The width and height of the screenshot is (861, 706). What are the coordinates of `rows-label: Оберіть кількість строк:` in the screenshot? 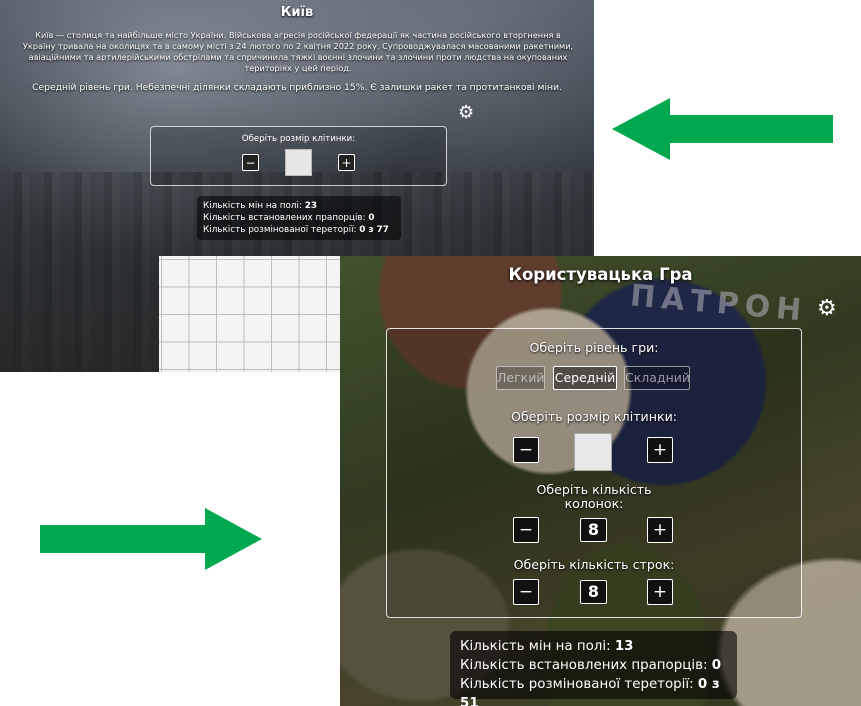 It's located at (594, 564).